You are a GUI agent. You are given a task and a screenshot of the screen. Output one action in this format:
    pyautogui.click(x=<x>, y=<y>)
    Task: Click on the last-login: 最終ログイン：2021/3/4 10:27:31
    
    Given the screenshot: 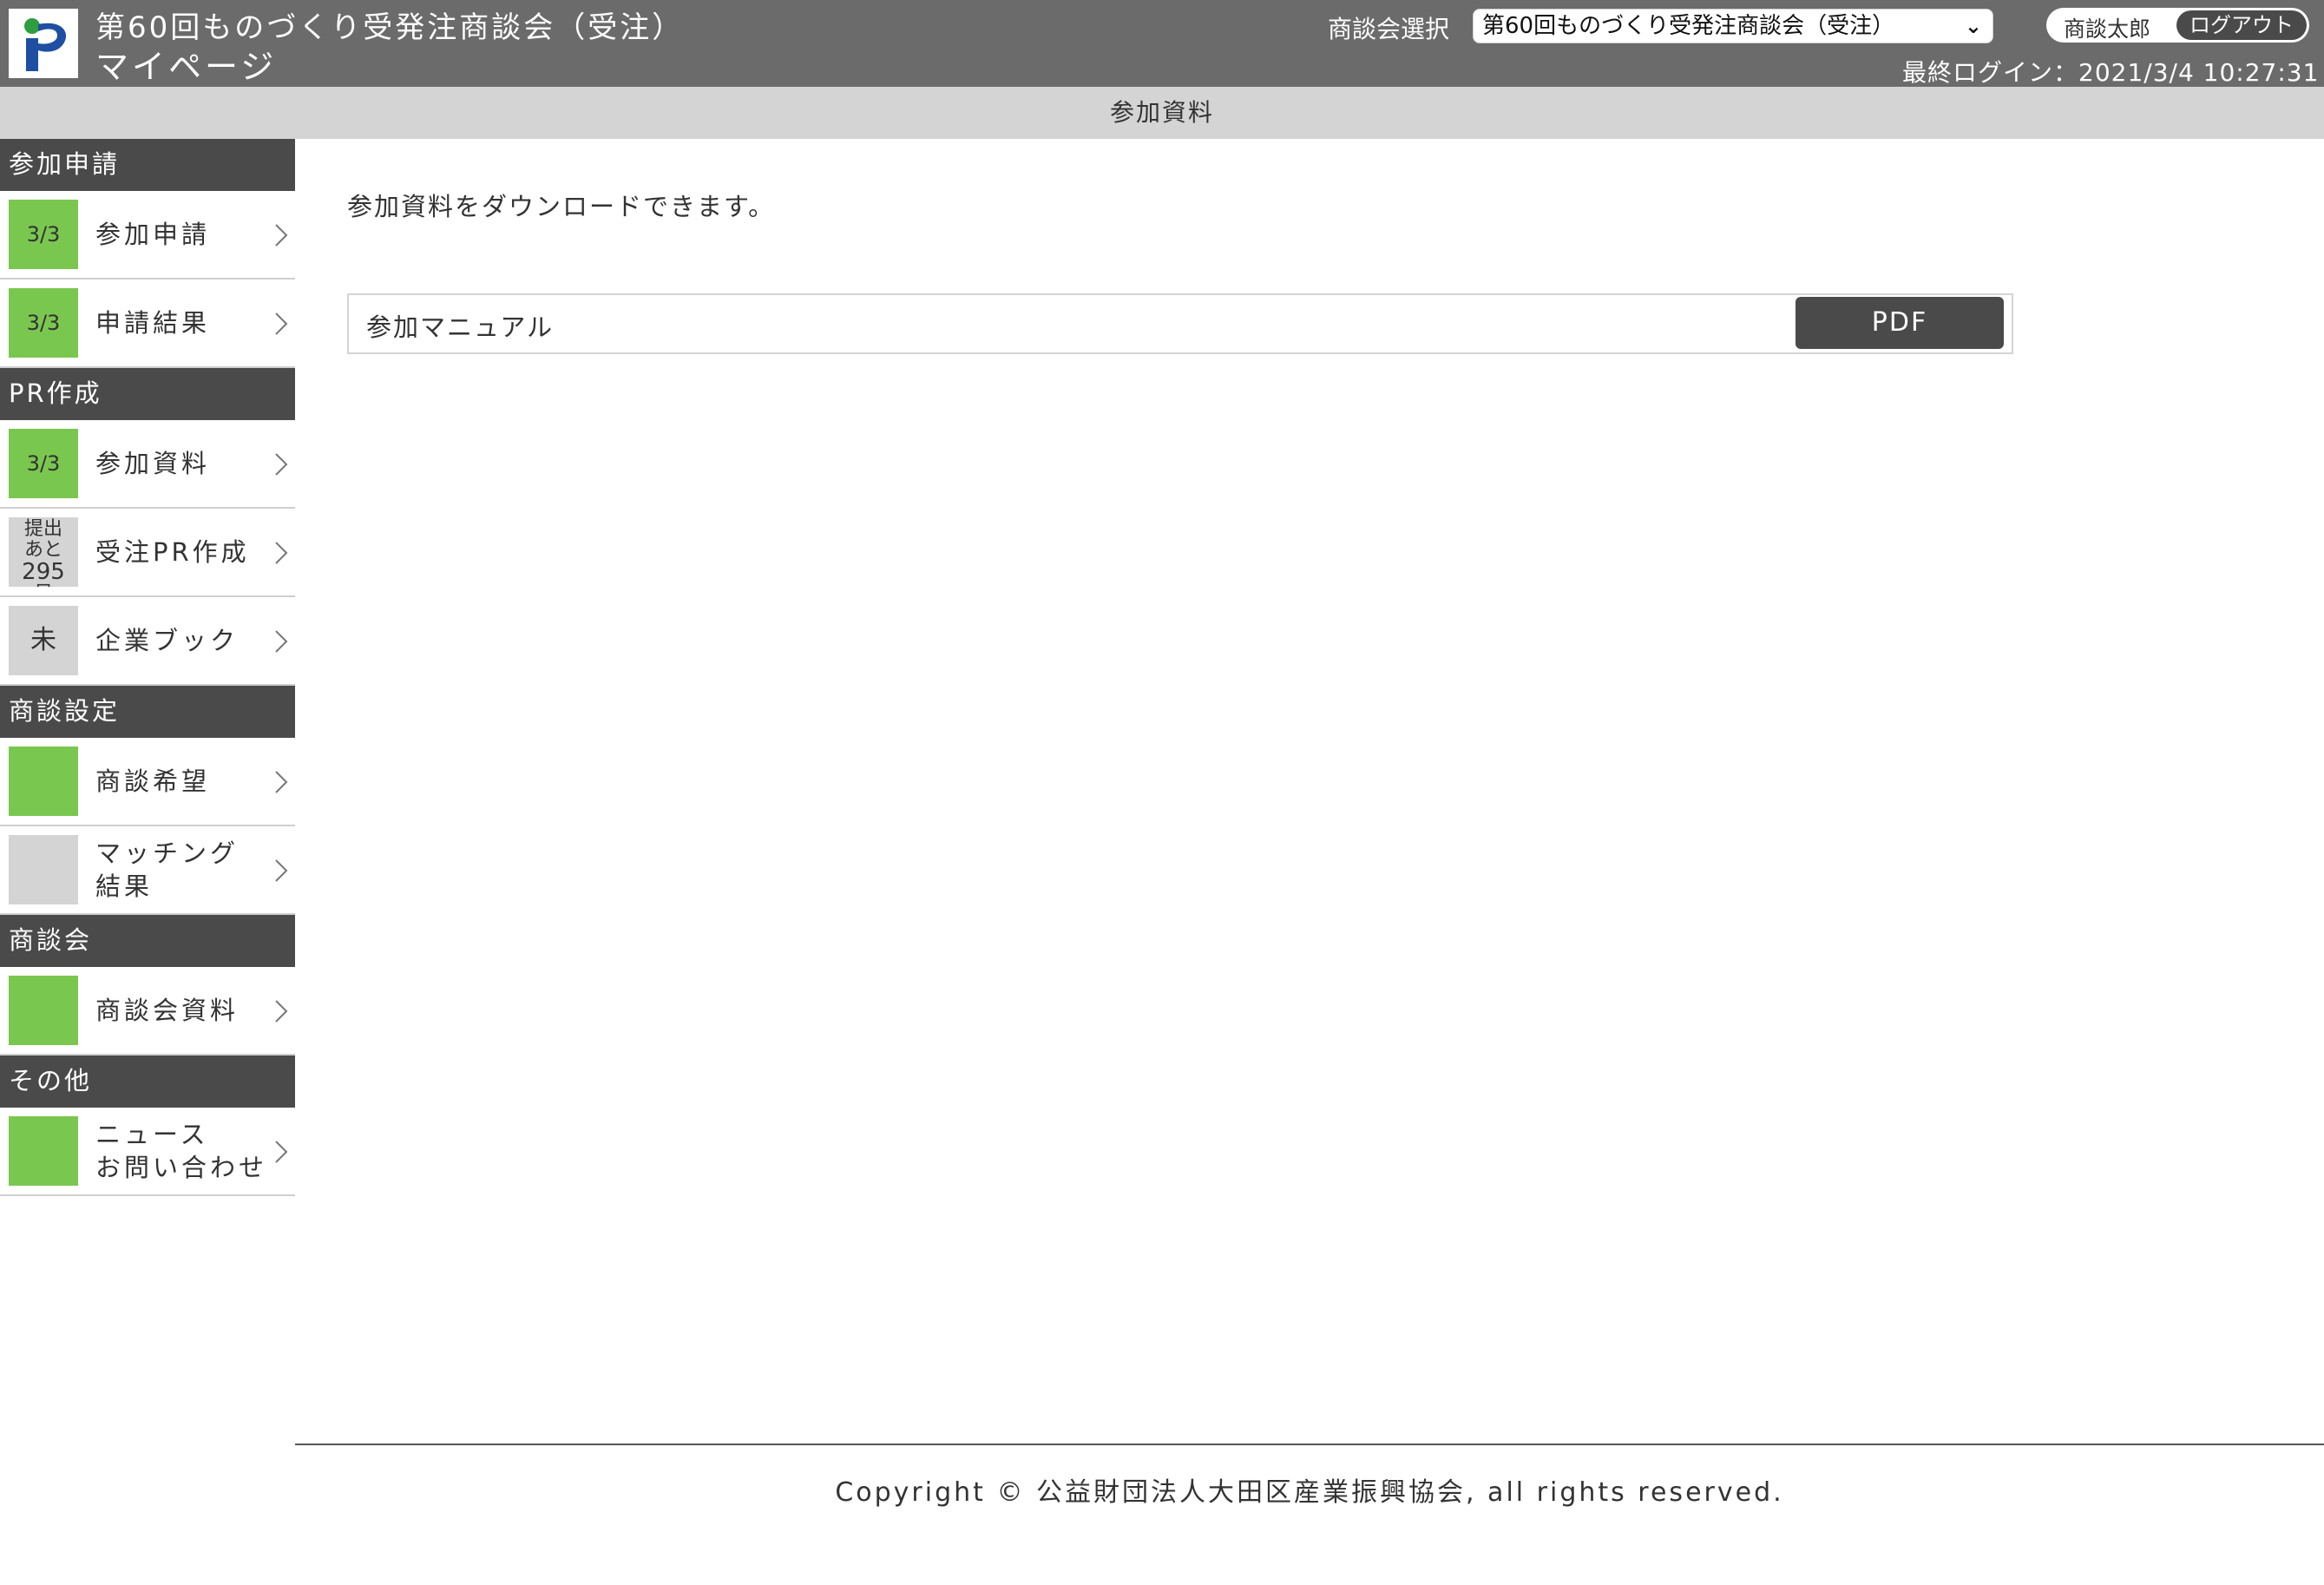 What is the action you would take?
    pyautogui.click(x=2111, y=72)
    